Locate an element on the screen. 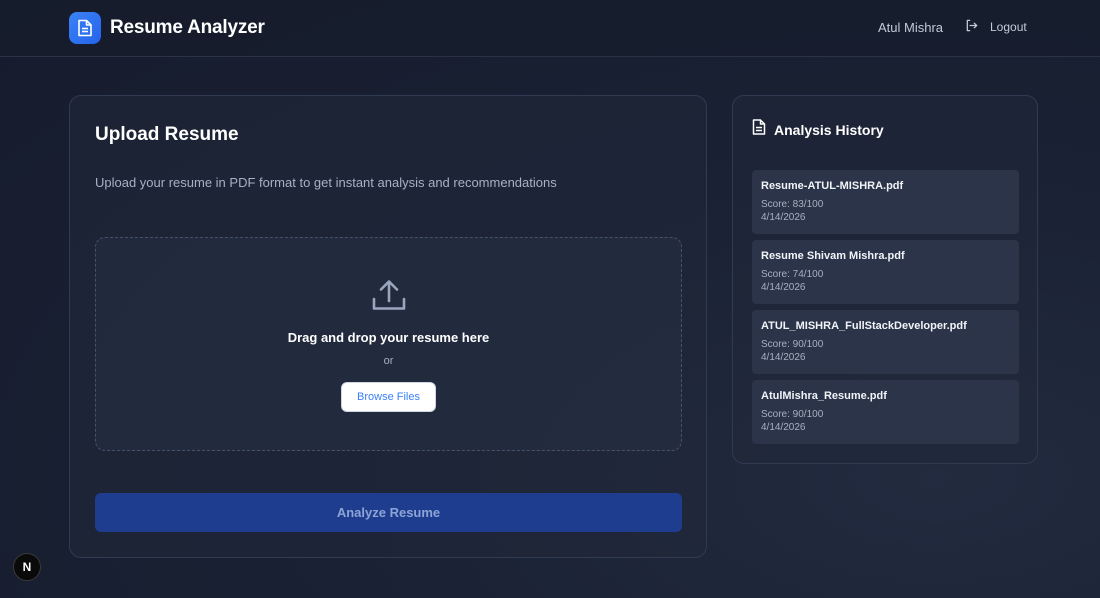  file-icon is located at coordinates (759, 129).